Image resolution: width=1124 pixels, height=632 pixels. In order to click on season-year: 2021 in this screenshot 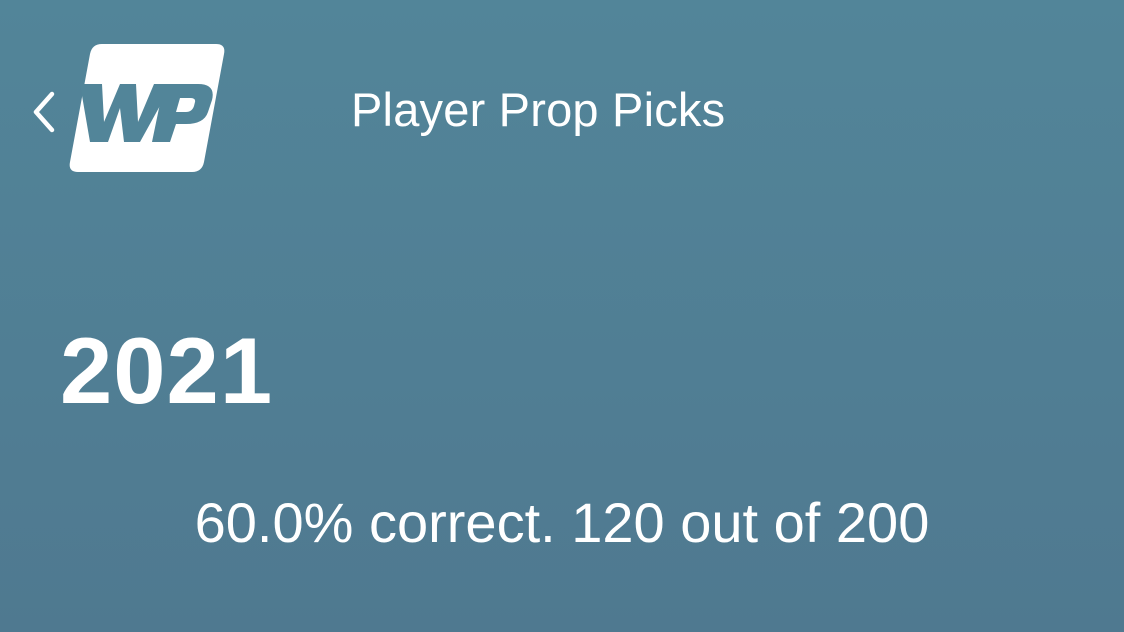, I will do `click(167, 370)`.